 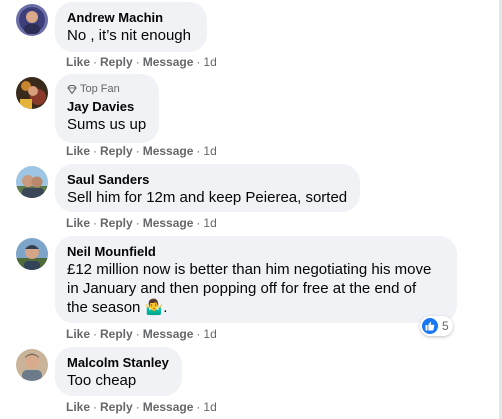 I want to click on top-fan-badge: Top Fan, so click(x=107, y=89).